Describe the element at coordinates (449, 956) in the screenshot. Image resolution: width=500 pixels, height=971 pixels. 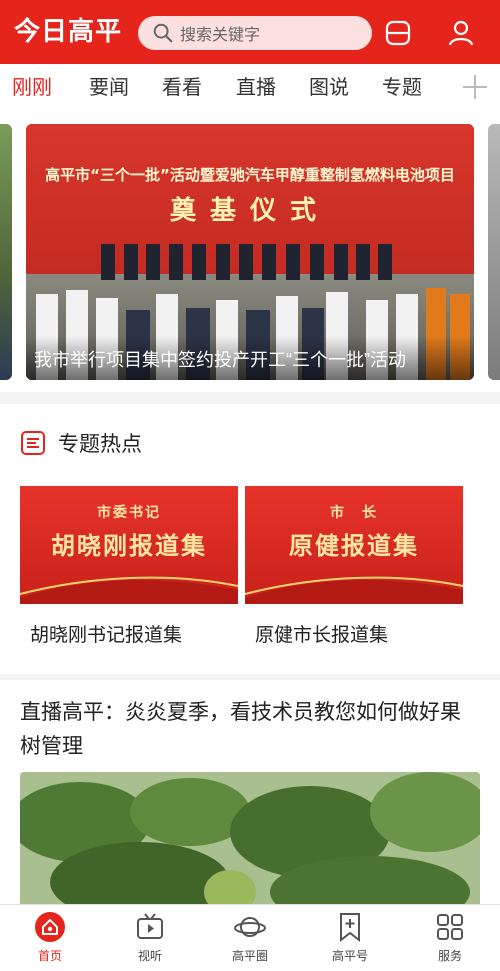
I see `nav-label: 服务` at that location.